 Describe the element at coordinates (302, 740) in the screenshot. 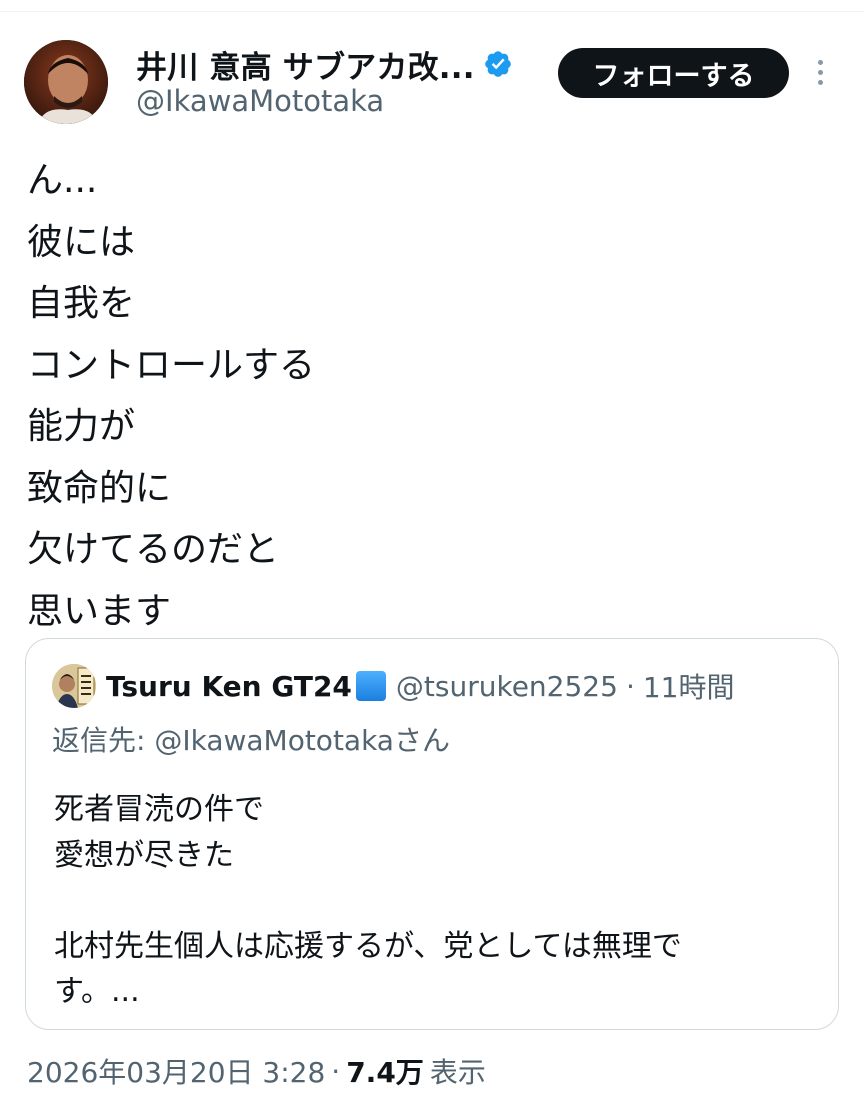

I see `reply-handle-link: @IkawaMototakaさん` at that location.